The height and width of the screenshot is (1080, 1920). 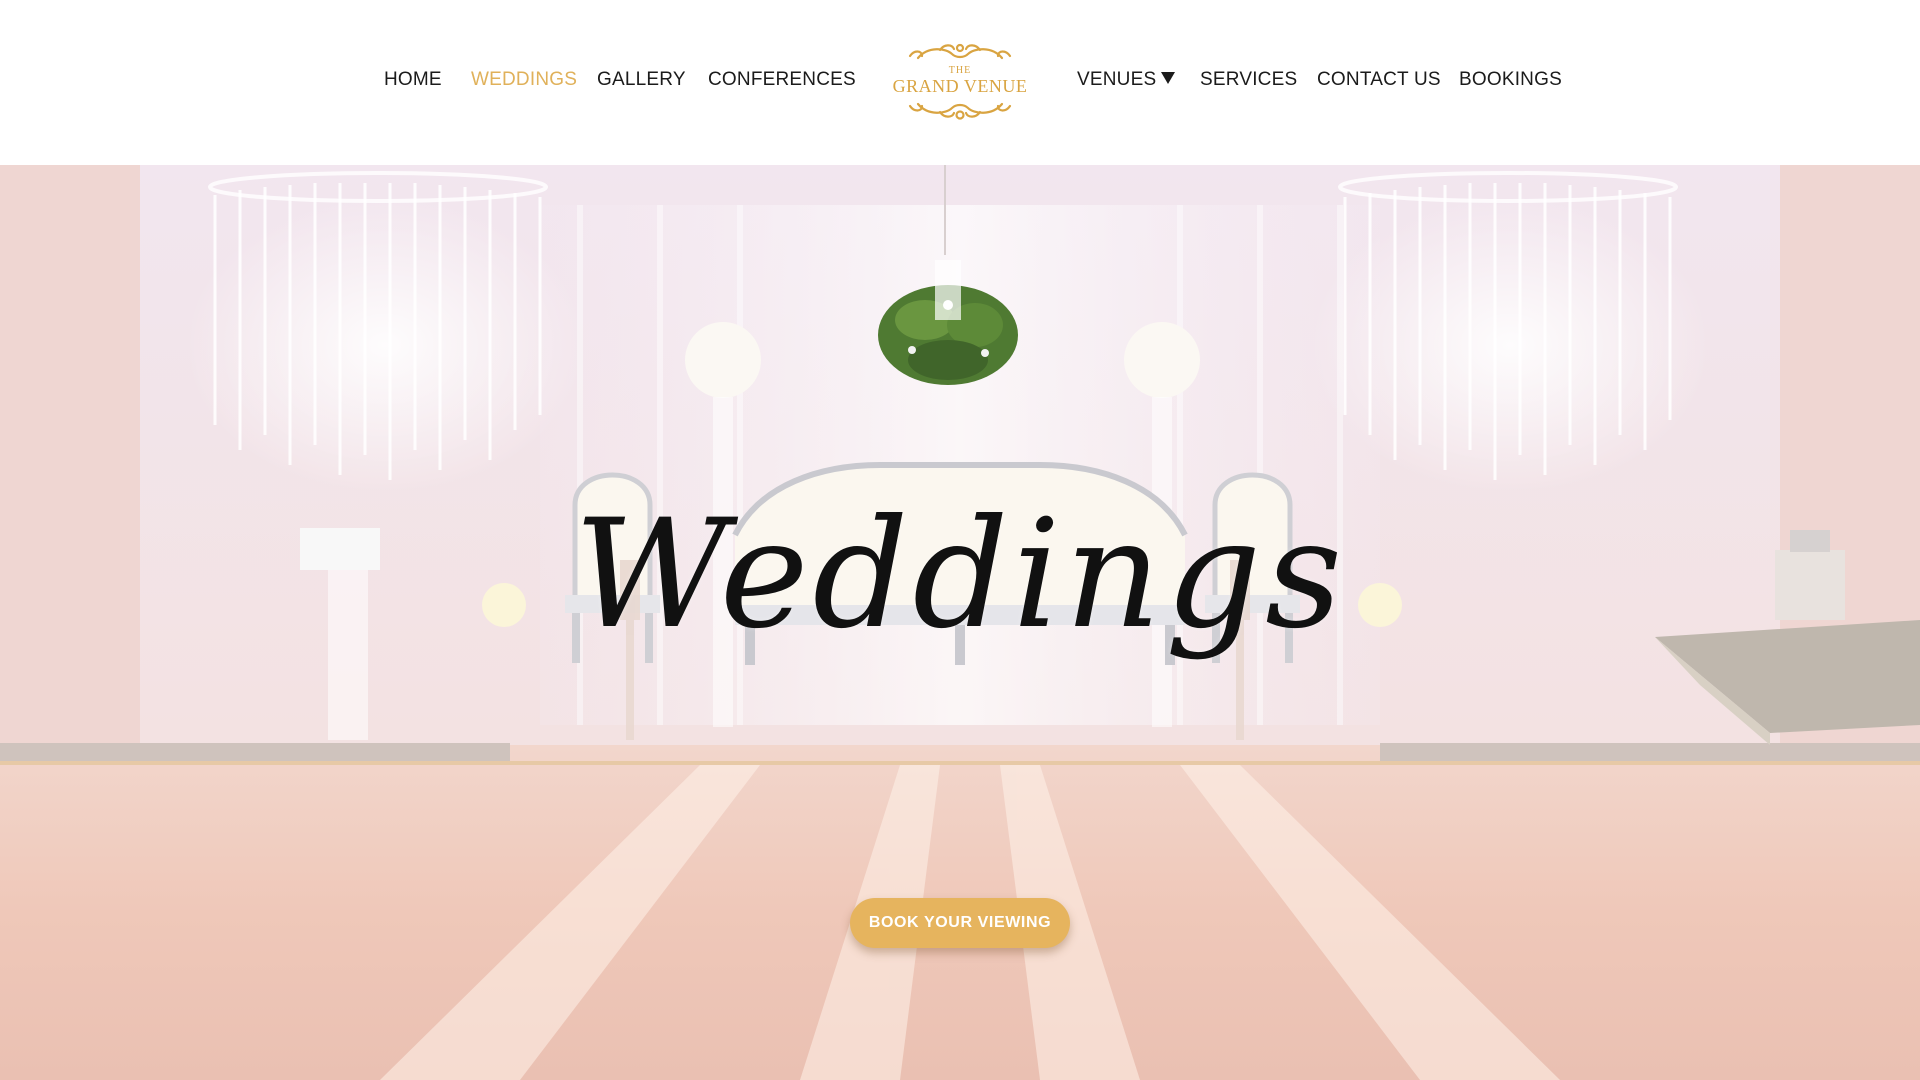 What do you see at coordinates (960, 86) in the screenshot?
I see `logo-line-name: GRAND VENUE` at bounding box center [960, 86].